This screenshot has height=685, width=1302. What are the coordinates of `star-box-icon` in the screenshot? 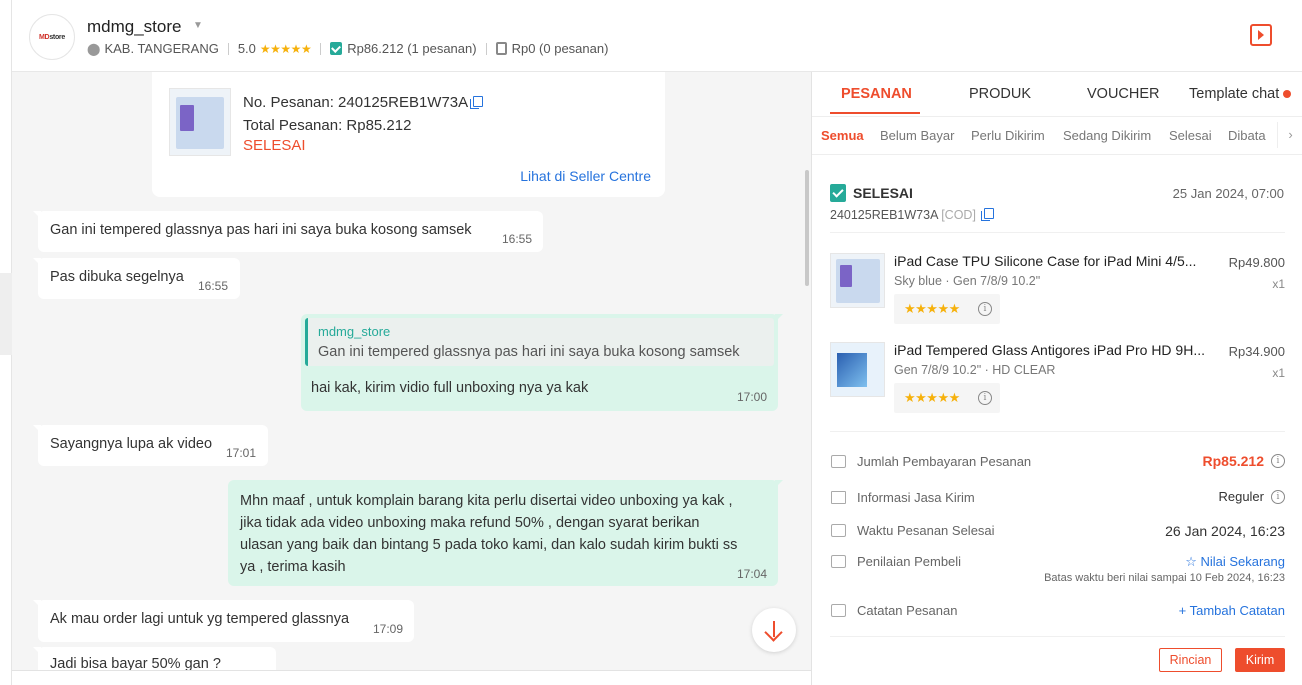 It's located at (838, 561).